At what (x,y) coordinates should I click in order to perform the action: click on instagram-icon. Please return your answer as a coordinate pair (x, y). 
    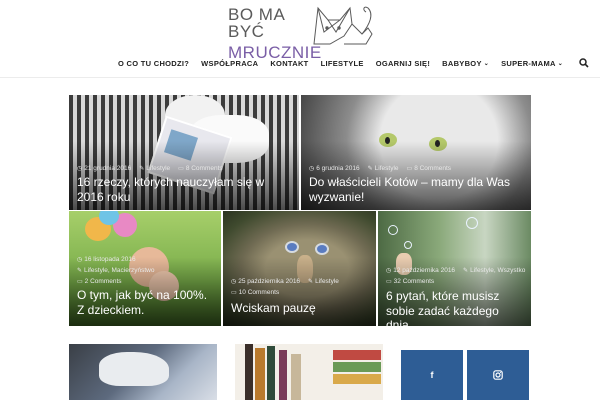
    Looking at the image, I should click on (498, 375).